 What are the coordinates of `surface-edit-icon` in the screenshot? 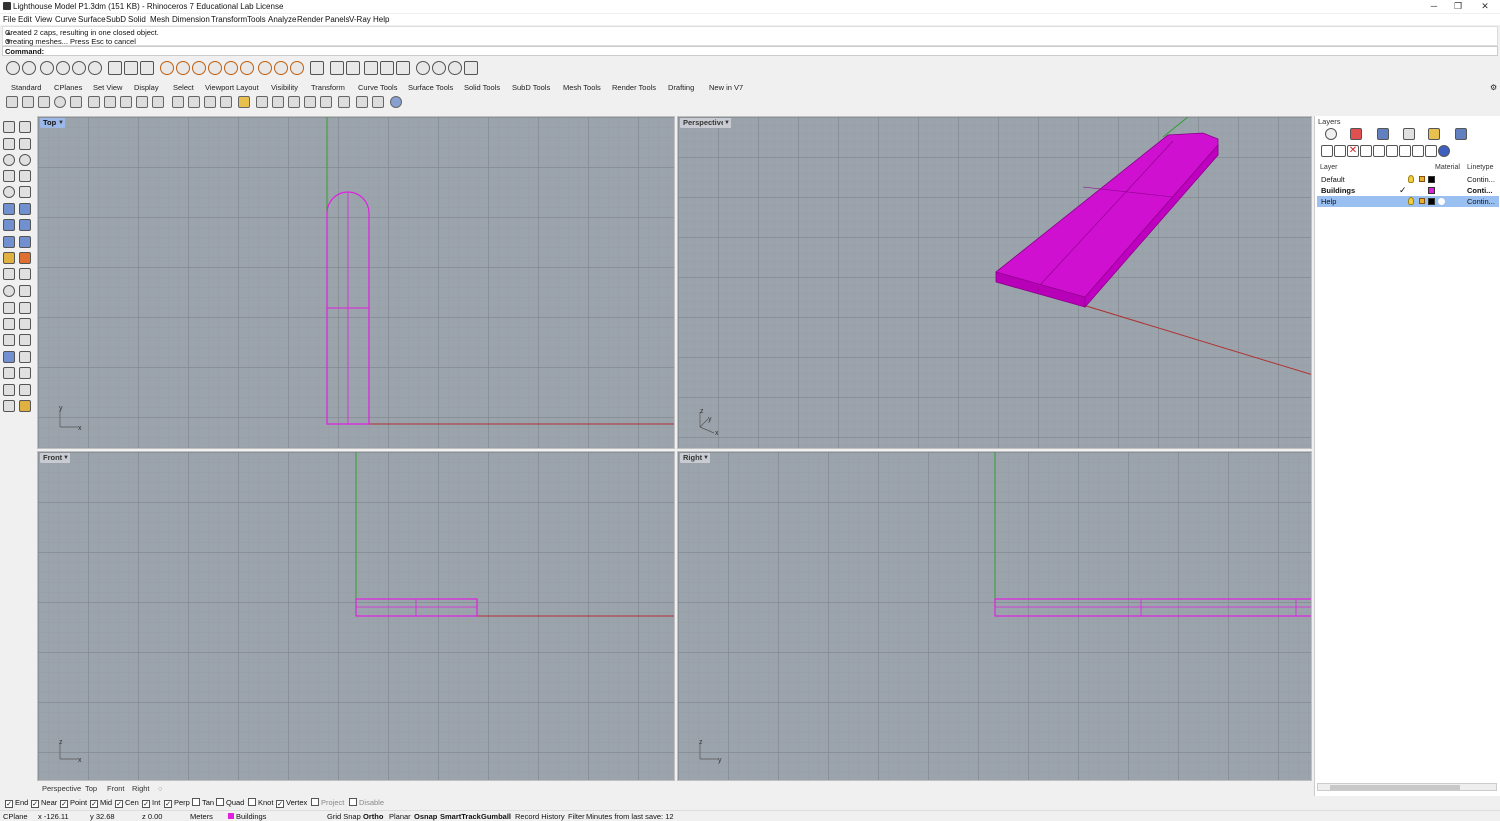 It's located at (25, 209).